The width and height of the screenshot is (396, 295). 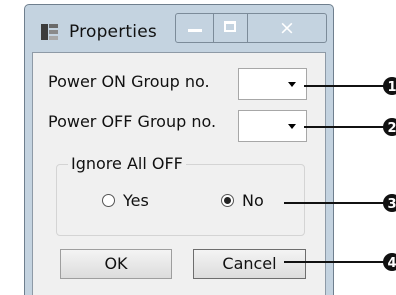 I want to click on callout-1-number: 1, so click(x=391, y=87).